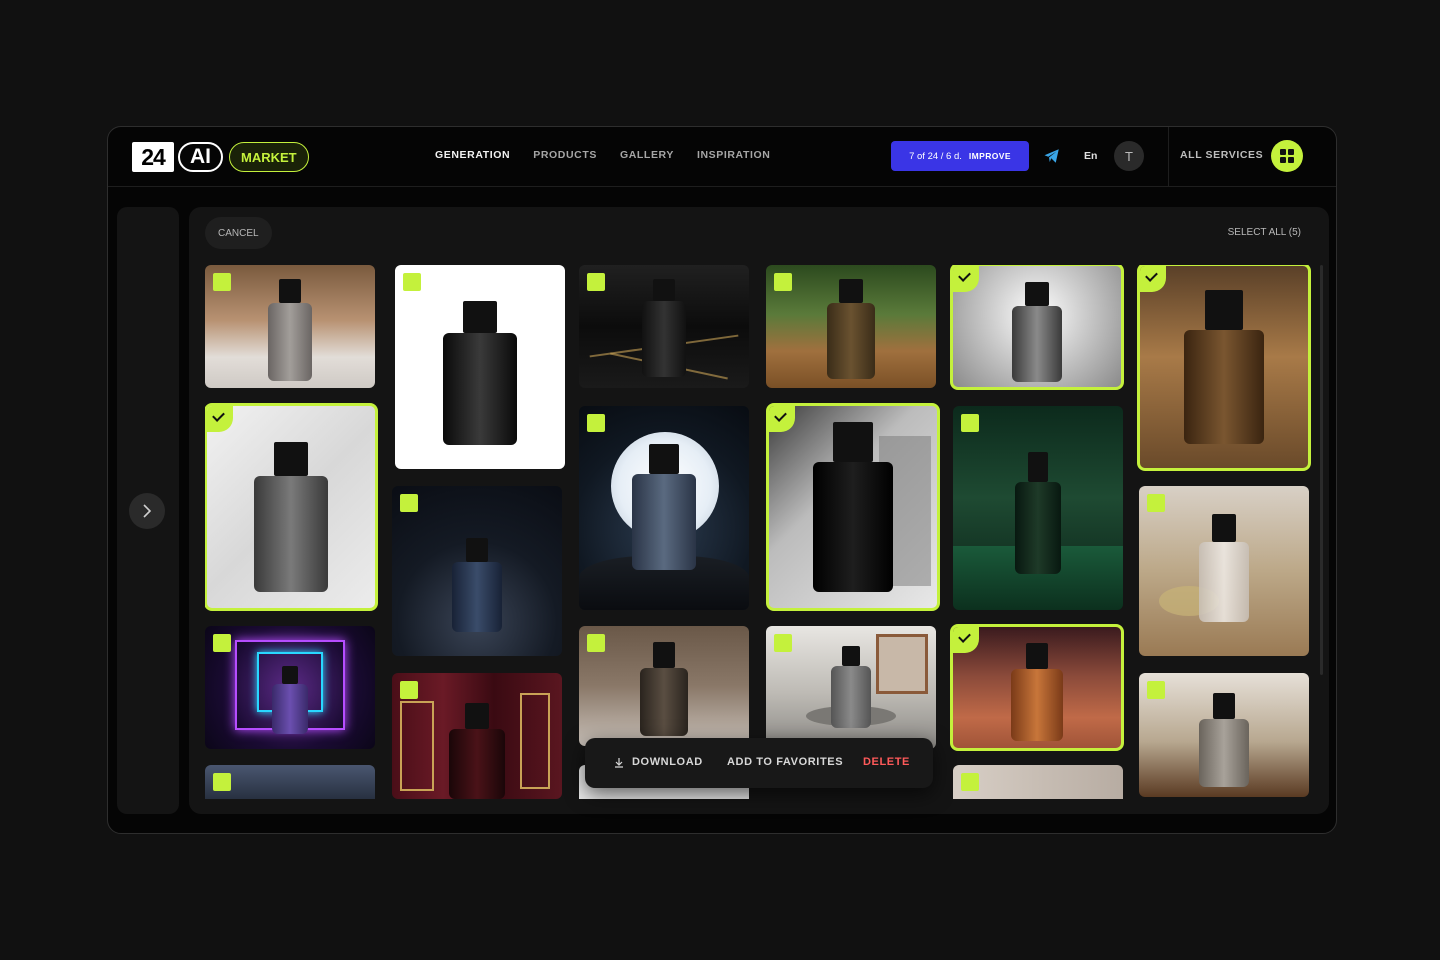  I want to click on chevron-right-icon, so click(147, 511).